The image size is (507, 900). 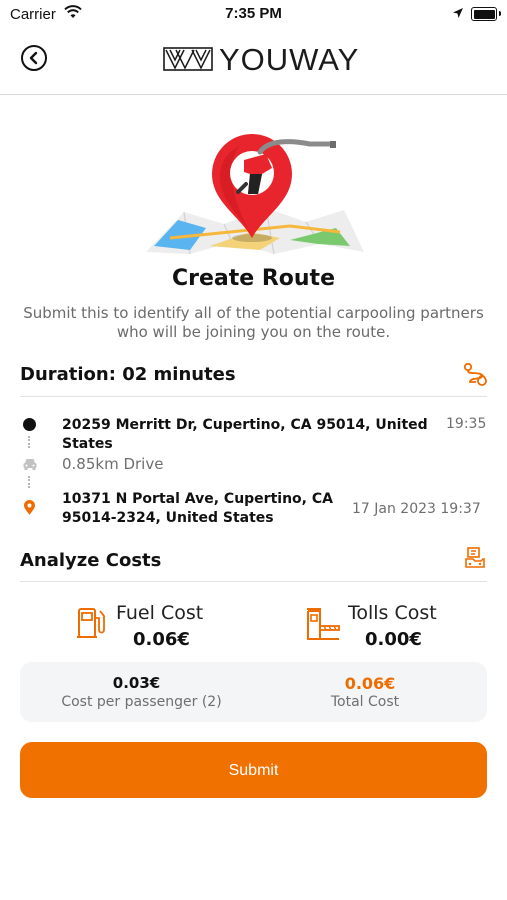 What do you see at coordinates (323, 625) in the screenshot?
I see `toll-booth-icon` at bounding box center [323, 625].